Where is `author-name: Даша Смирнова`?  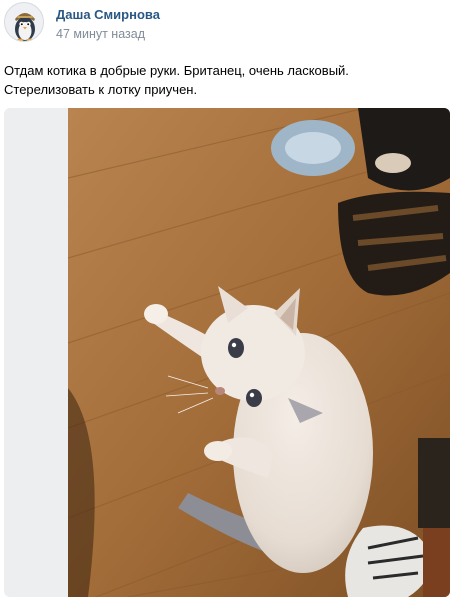
author-name: Даша Смирнова is located at coordinates (108, 15).